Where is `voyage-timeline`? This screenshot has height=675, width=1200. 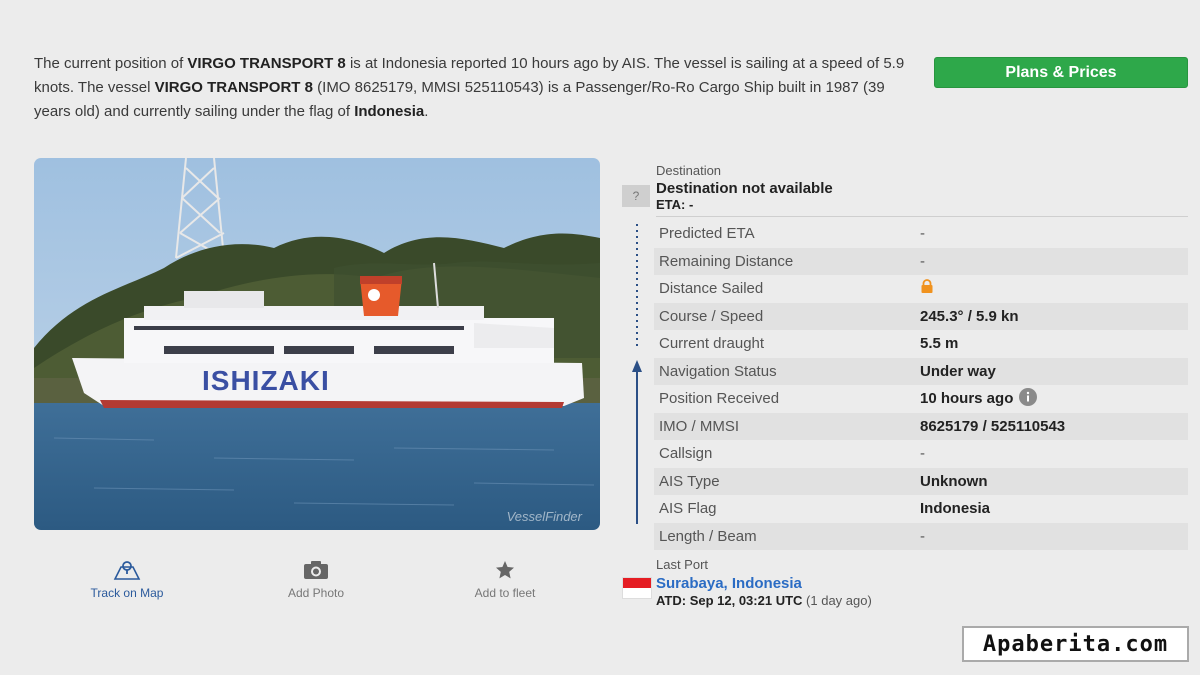 voyage-timeline is located at coordinates (637, 374).